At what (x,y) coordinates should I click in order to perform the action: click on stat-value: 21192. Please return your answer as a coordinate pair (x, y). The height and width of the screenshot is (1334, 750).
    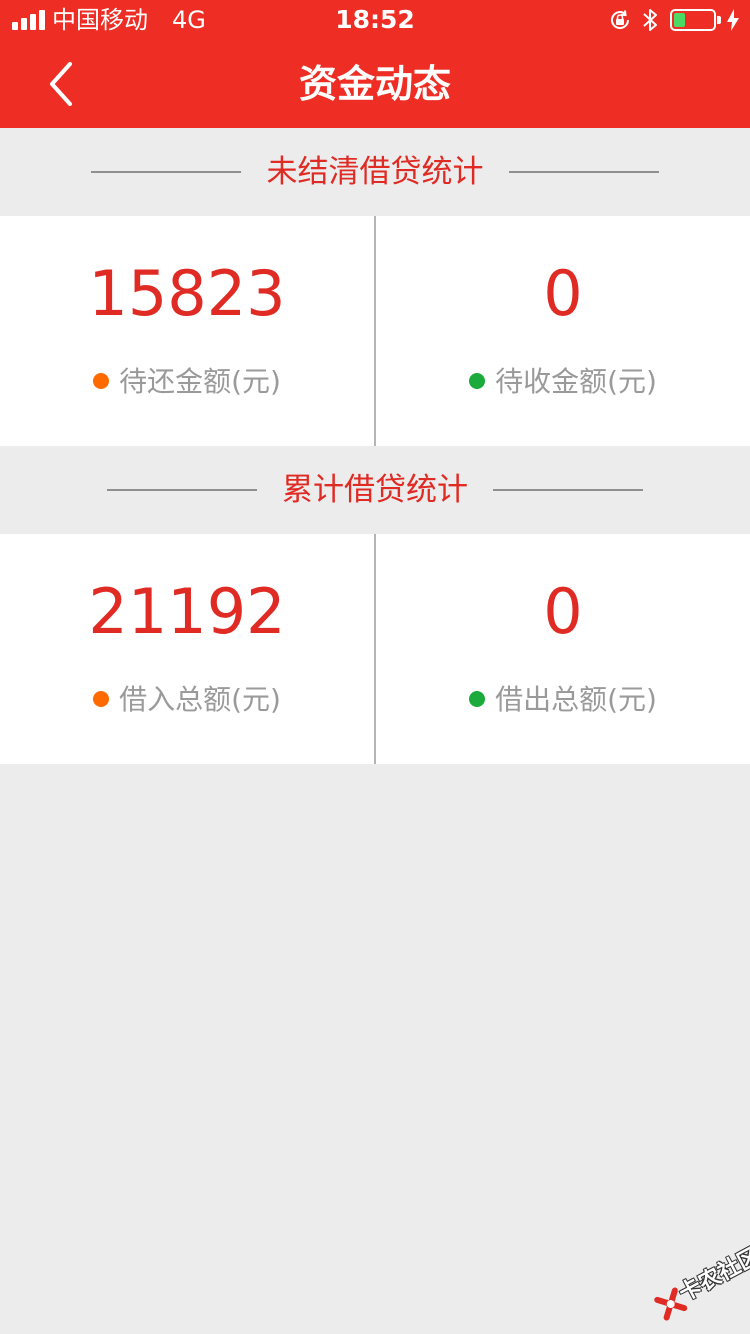
    Looking at the image, I should click on (187, 611).